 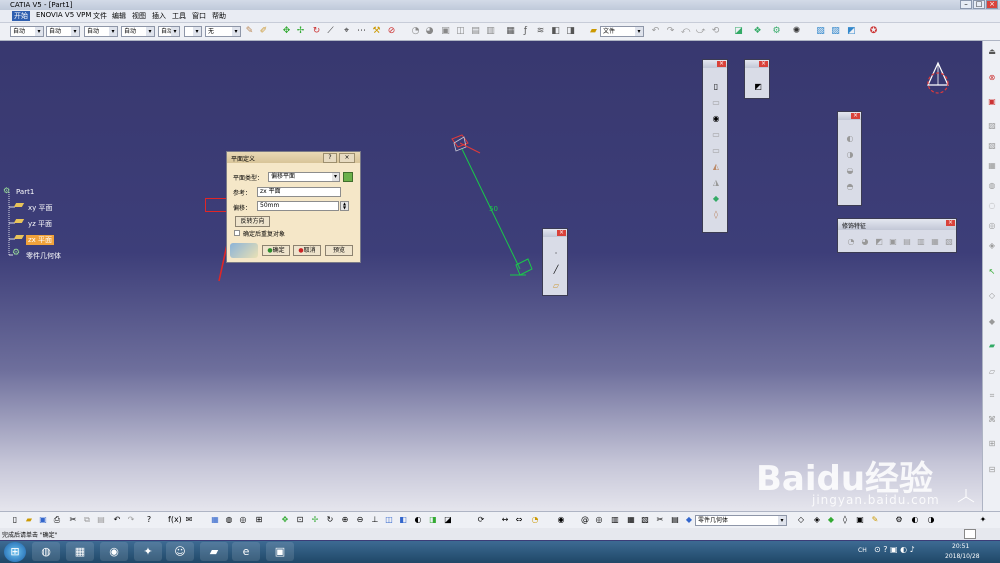 What do you see at coordinates (15, 552) in the screenshot?
I see `start-button: ⊞` at bounding box center [15, 552].